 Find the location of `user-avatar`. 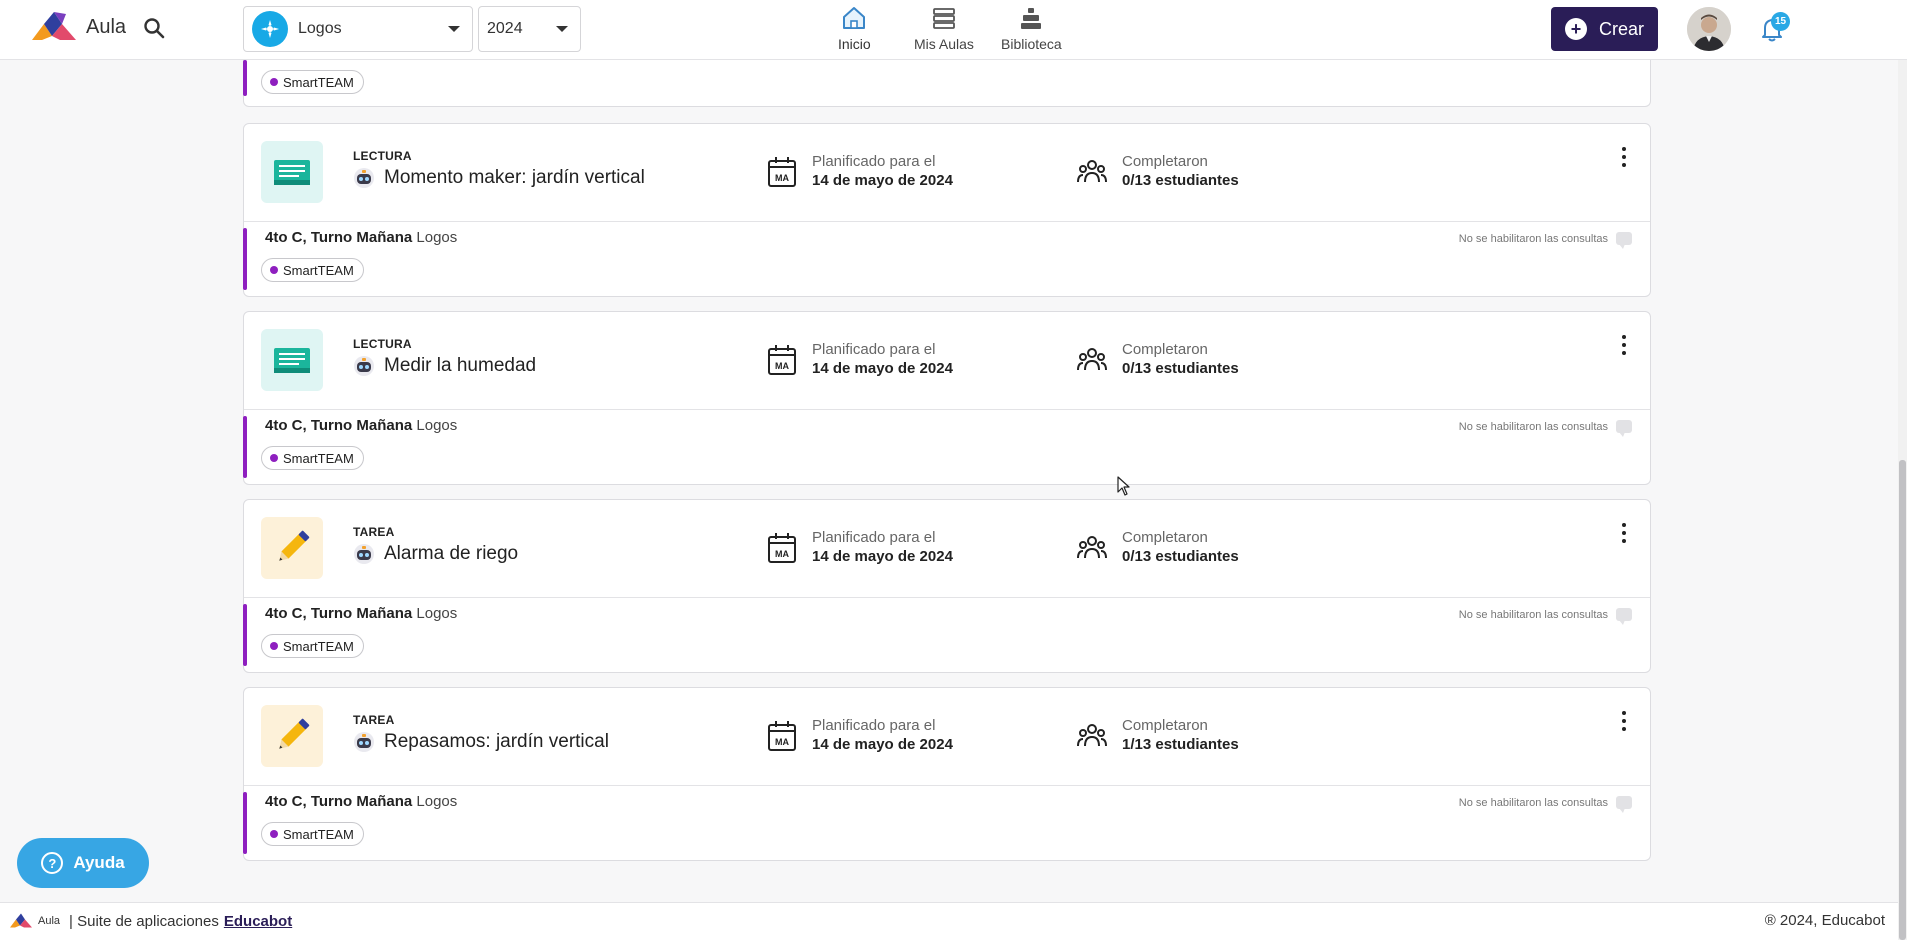

user-avatar is located at coordinates (1709, 29).